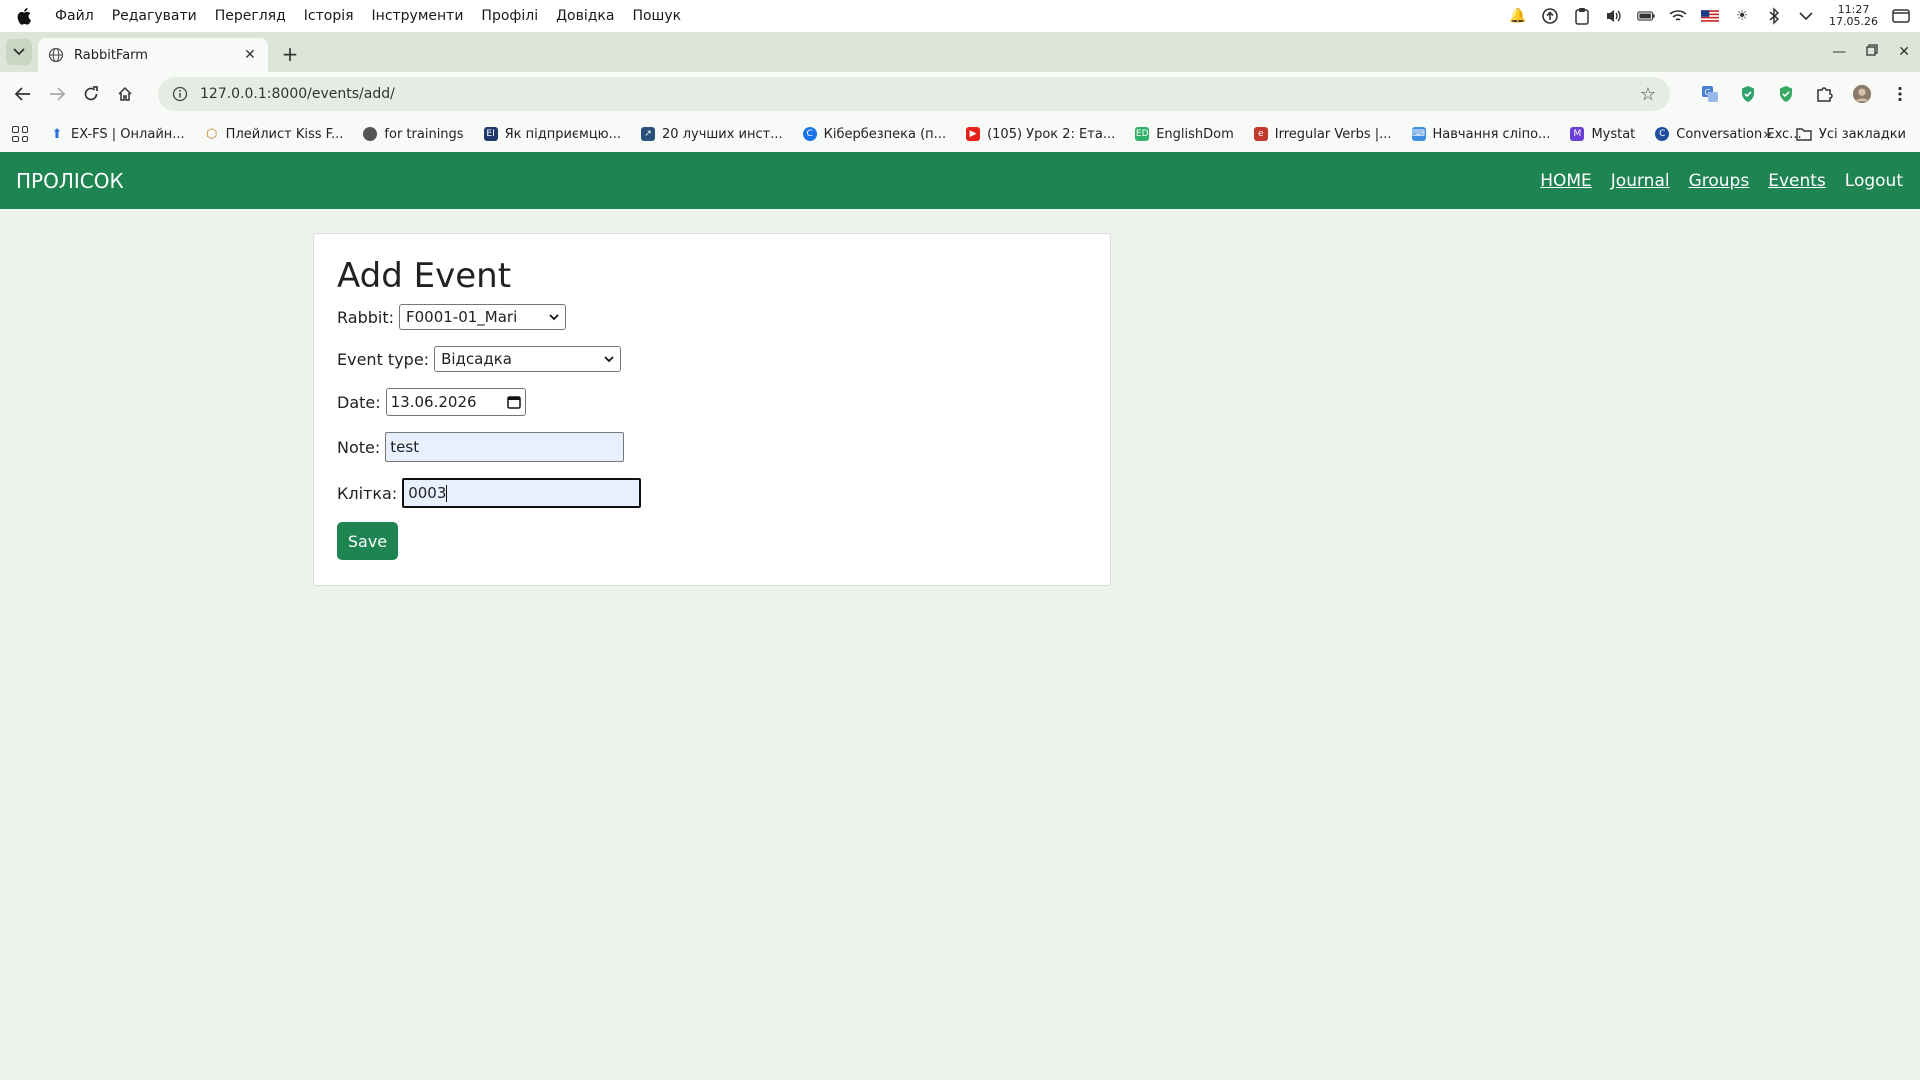 Image resolution: width=1920 pixels, height=1080 pixels. Describe the element at coordinates (111, 55) in the screenshot. I see `tab-title: RabbitFarm` at that location.